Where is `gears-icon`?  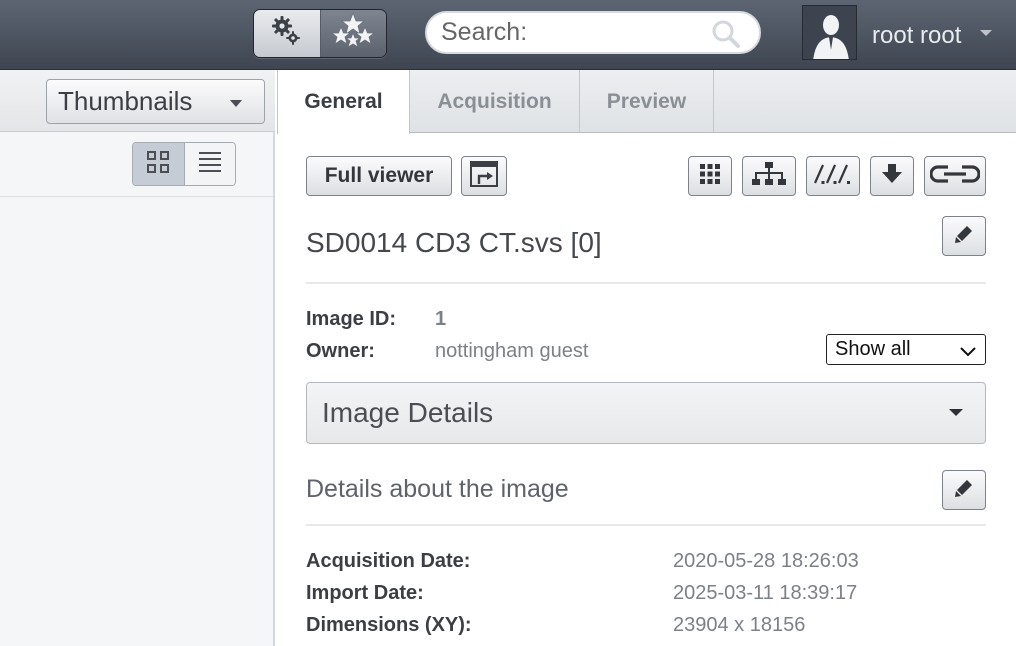 gears-icon is located at coordinates (287, 33).